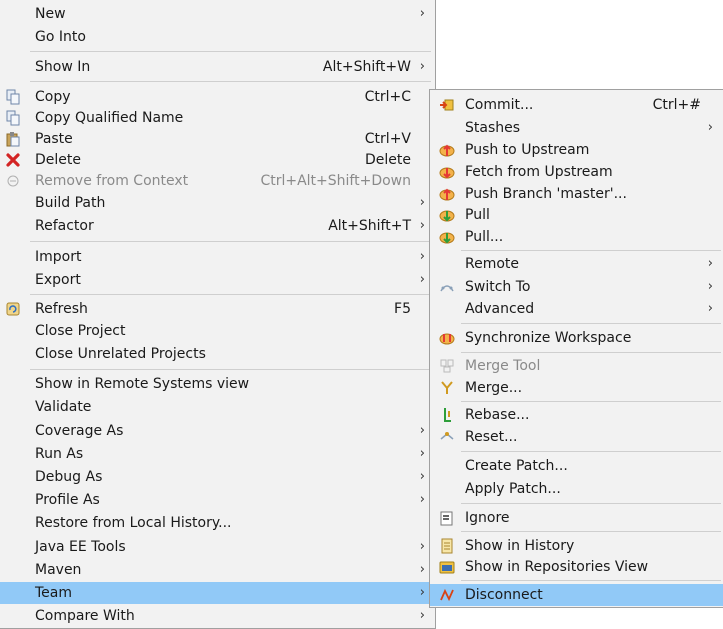 The image size is (723, 629). I want to click on menu-item-java-ee-tools: Java EE Tools ›, so click(217, 547).